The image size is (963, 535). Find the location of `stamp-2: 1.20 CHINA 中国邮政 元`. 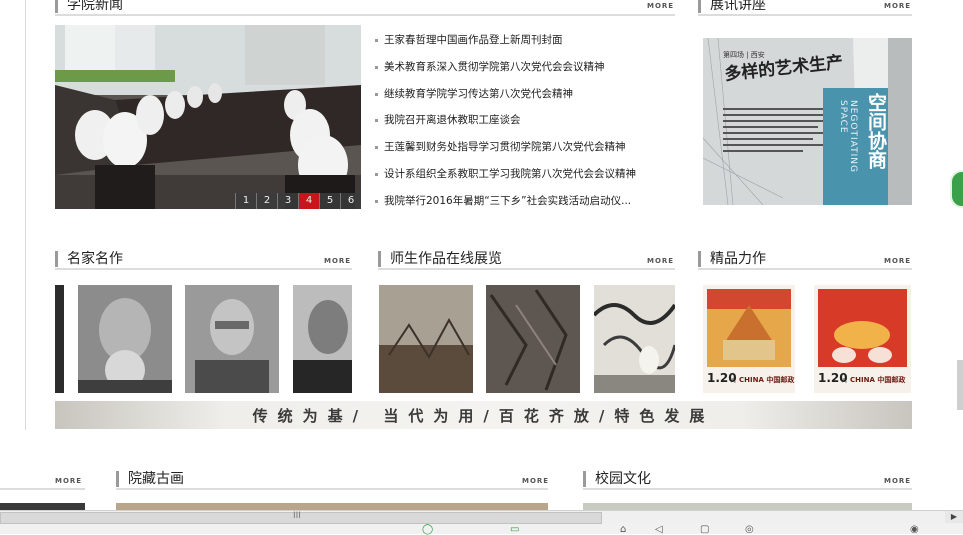

stamp-2: 1.20 CHINA 中国邮政 元 is located at coordinates (862, 339).